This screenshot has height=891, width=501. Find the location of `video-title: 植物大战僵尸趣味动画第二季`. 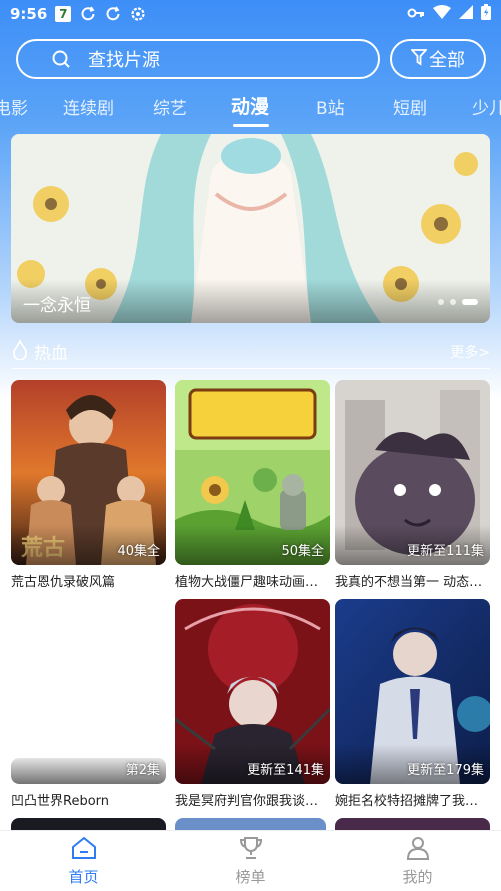

video-title: 植物大战僵尸趣味动画第二季 is located at coordinates (251, 582).